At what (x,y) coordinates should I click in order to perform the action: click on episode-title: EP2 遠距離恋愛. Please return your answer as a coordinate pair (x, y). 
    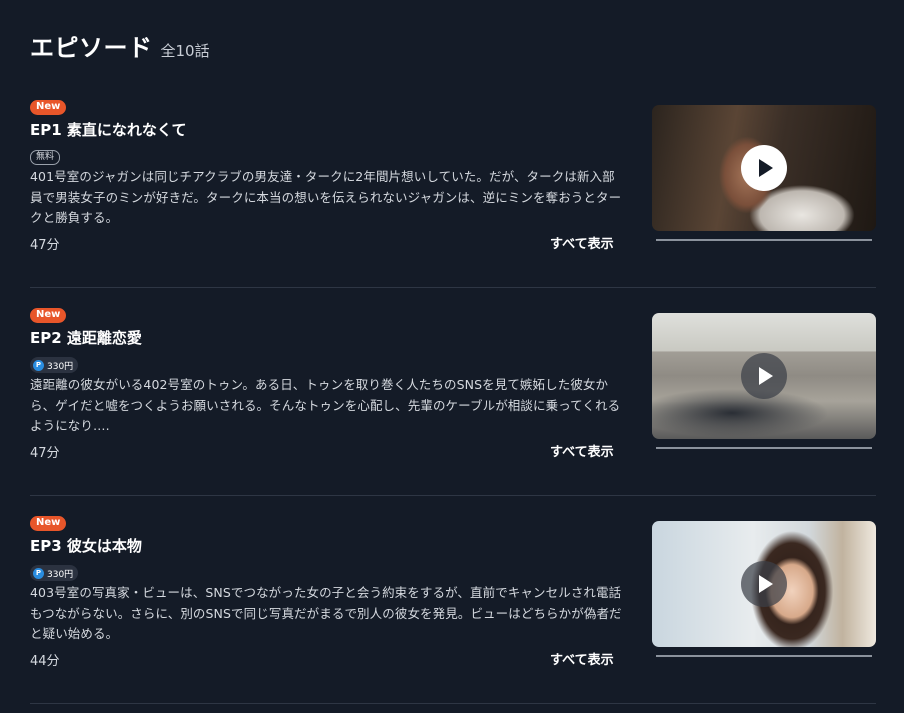
    Looking at the image, I should click on (326, 338).